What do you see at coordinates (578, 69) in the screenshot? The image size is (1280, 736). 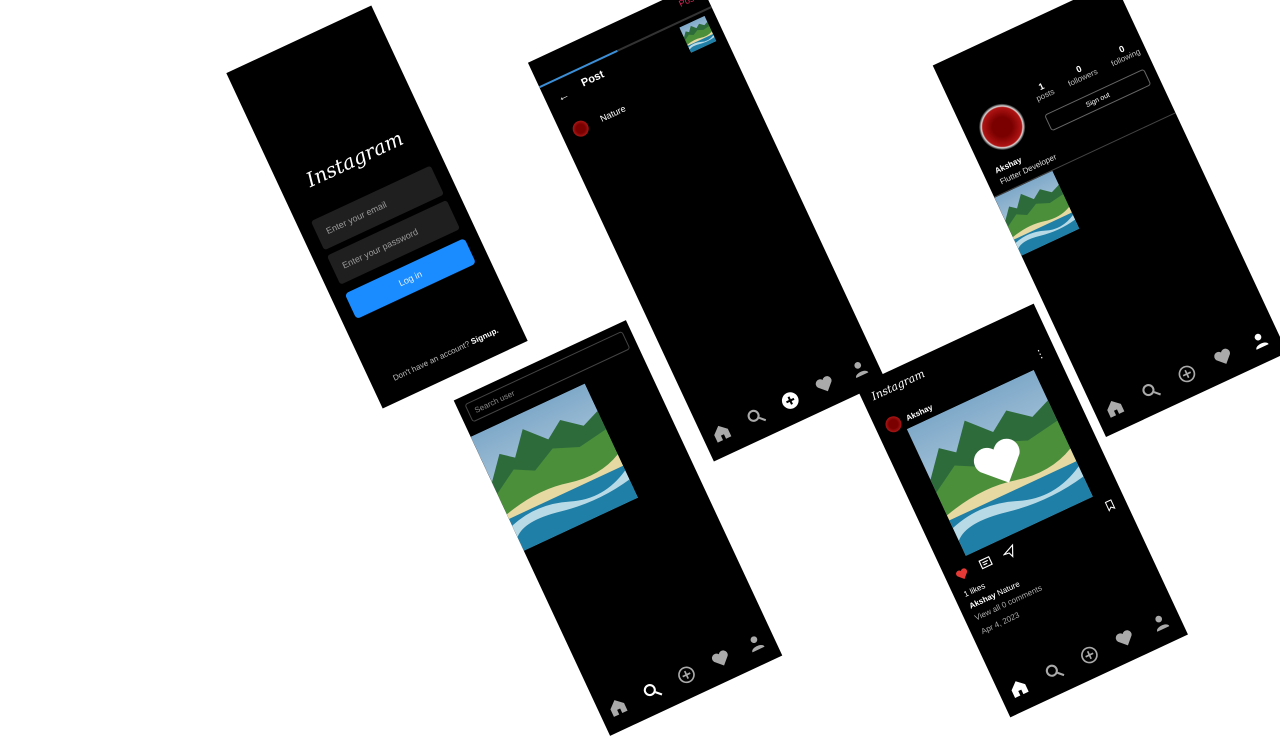 I see `upload-progress-fill` at bounding box center [578, 69].